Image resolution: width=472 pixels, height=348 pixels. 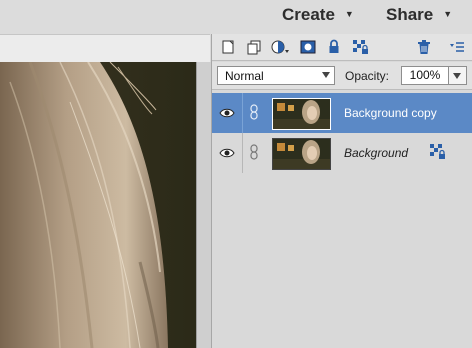 What do you see at coordinates (410, 14) in the screenshot?
I see `share-label: Share` at bounding box center [410, 14].